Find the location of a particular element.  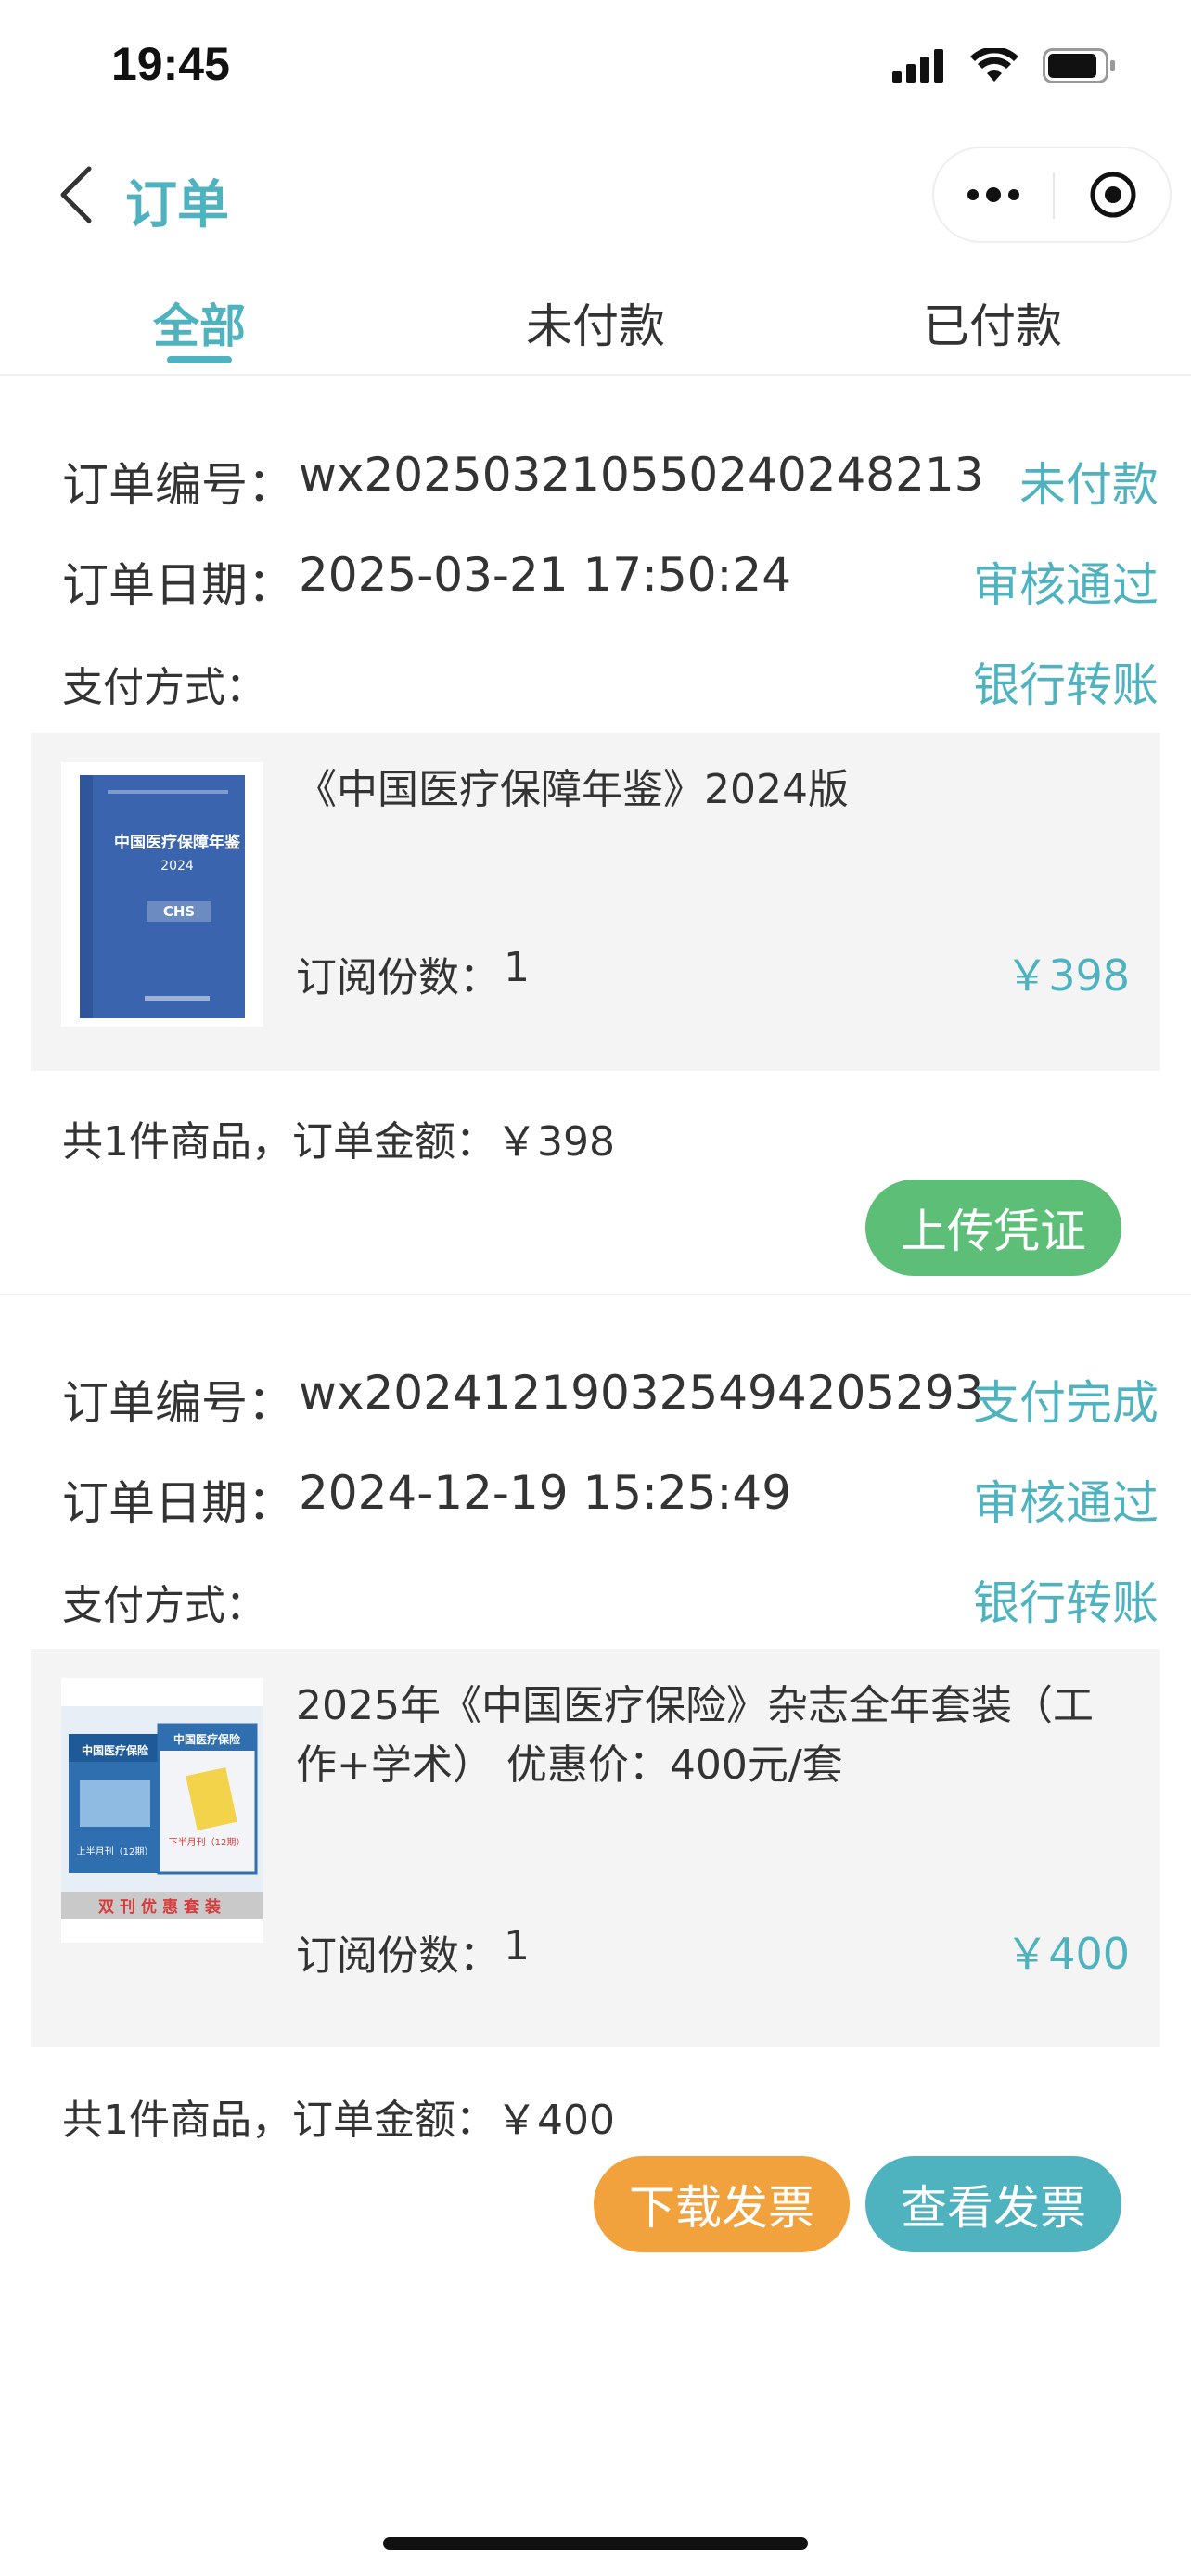

close-mini-program-button is located at coordinates (1113, 194).